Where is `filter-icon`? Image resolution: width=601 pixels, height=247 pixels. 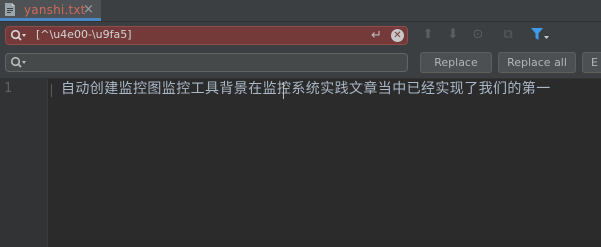 filter-icon is located at coordinates (540, 35).